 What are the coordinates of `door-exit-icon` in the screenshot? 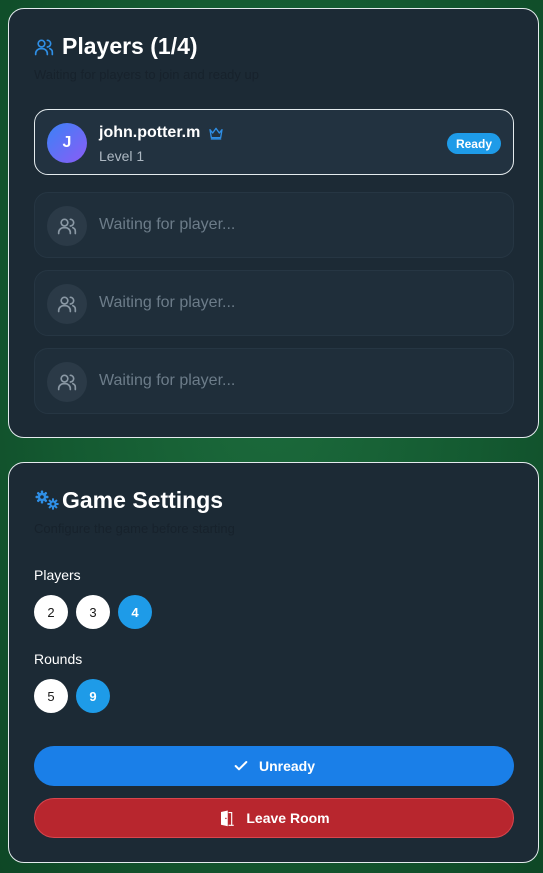 It's located at (227, 818).